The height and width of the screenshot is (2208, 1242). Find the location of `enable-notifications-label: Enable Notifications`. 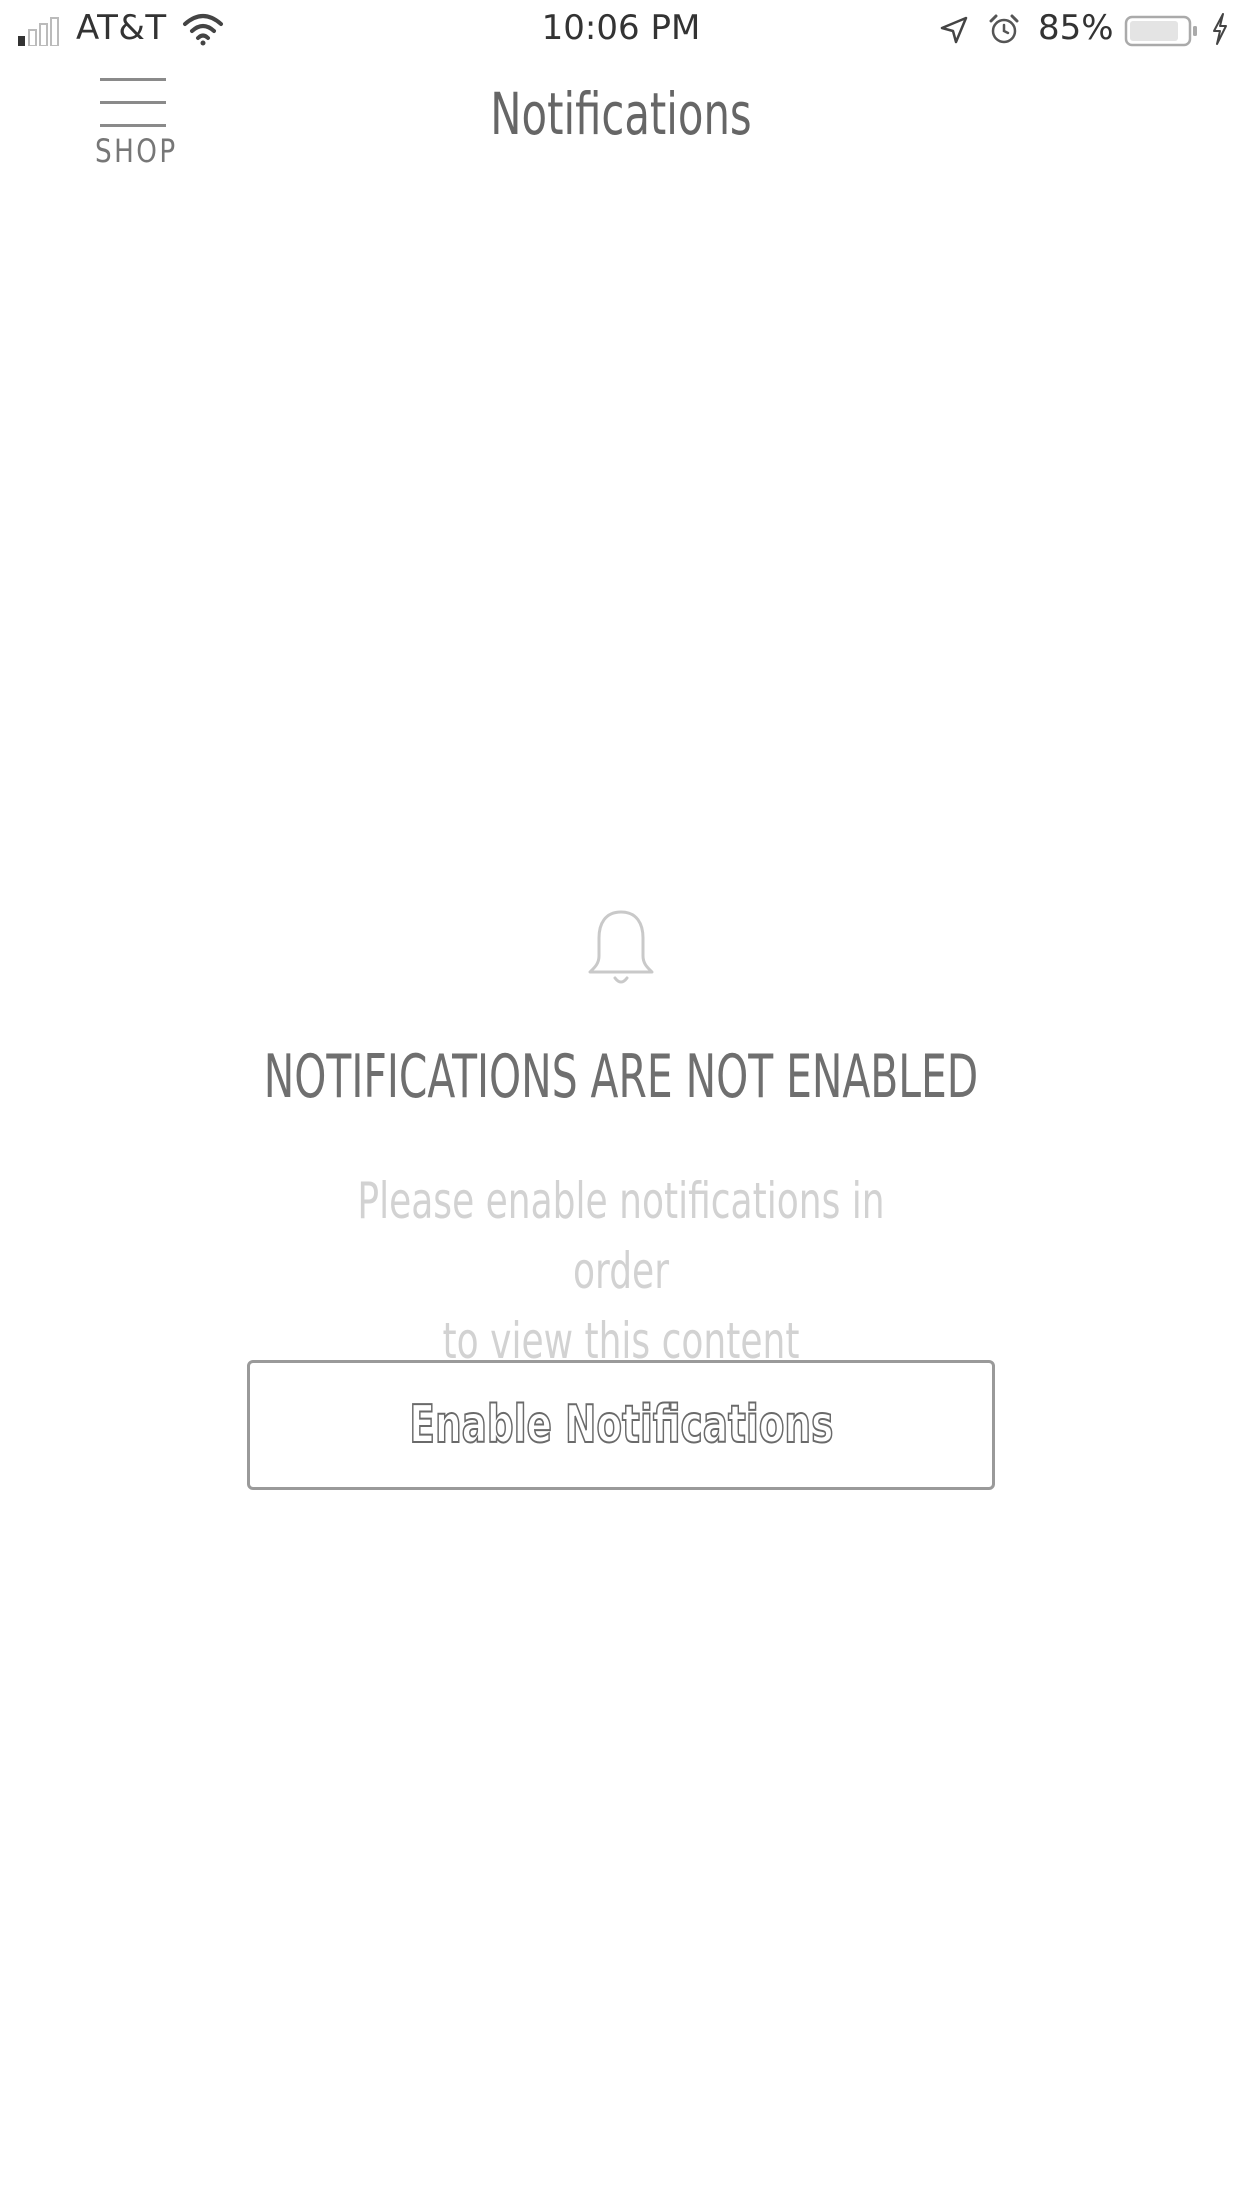

enable-notifications-label: Enable Notifications is located at coordinates (620, 1425).